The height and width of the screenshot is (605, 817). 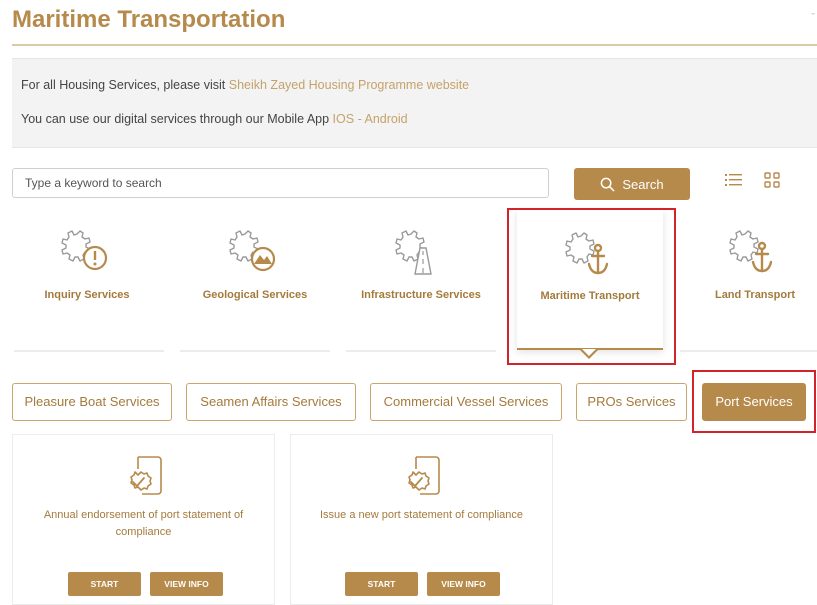 What do you see at coordinates (92, 402) in the screenshot?
I see `subtab-pleasure-boat-services: Pleasure Boat Services` at bounding box center [92, 402].